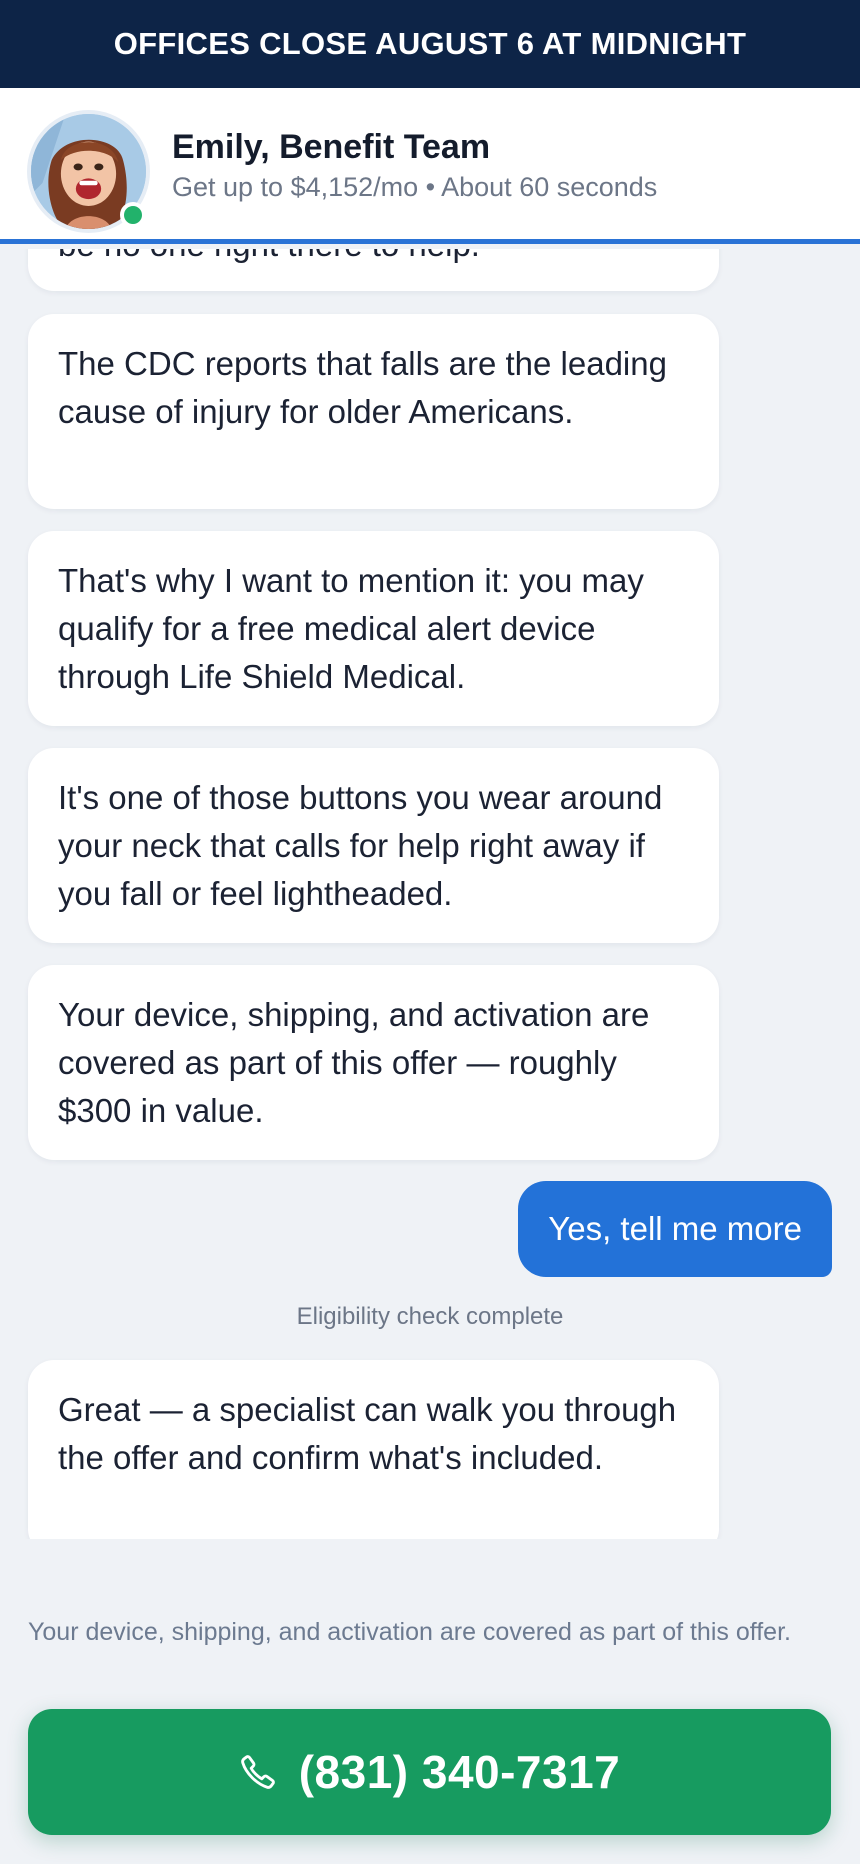 The image size is (860, 1864). What do you see at coordinates (257, 1772) in the screenshot?
I see `phone-icon` at bounding box center [257, 1772].